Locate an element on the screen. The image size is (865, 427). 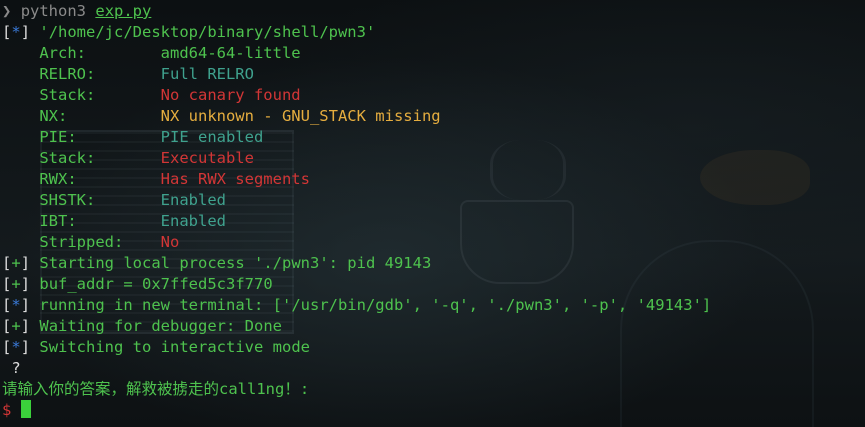
text-cursor is located at coordinates (25, 409).